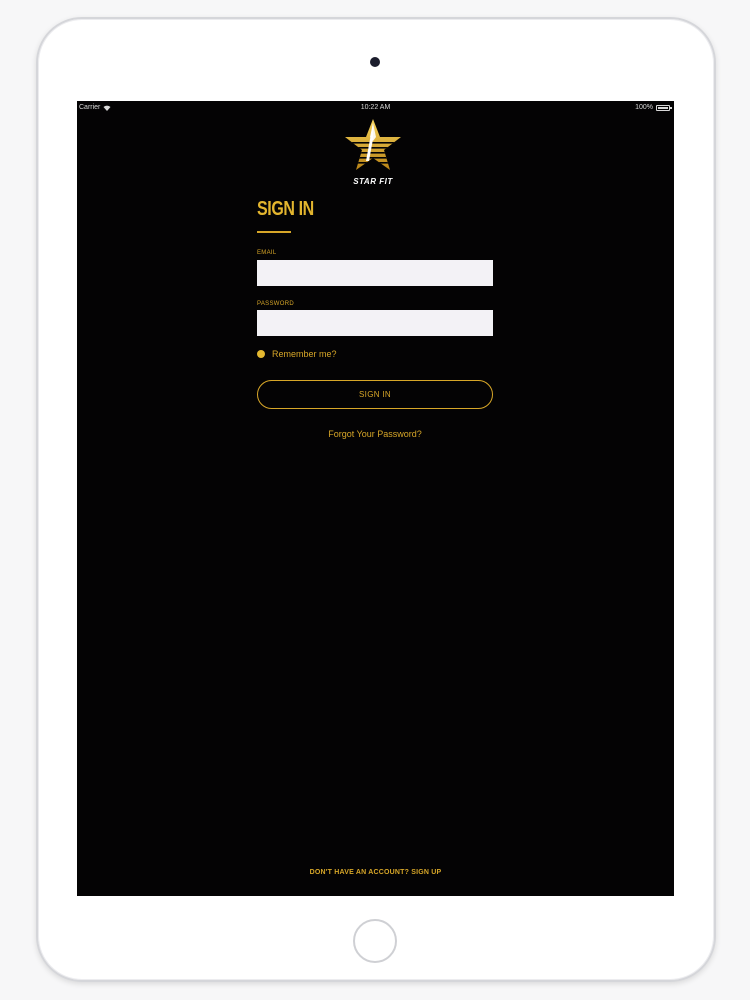 Image resolution: width=750 pixels, height=1000 pixels. Describe the element at coordinates (285, 209) in the screenshot. I see `page-title: SIGN IN` at that location.